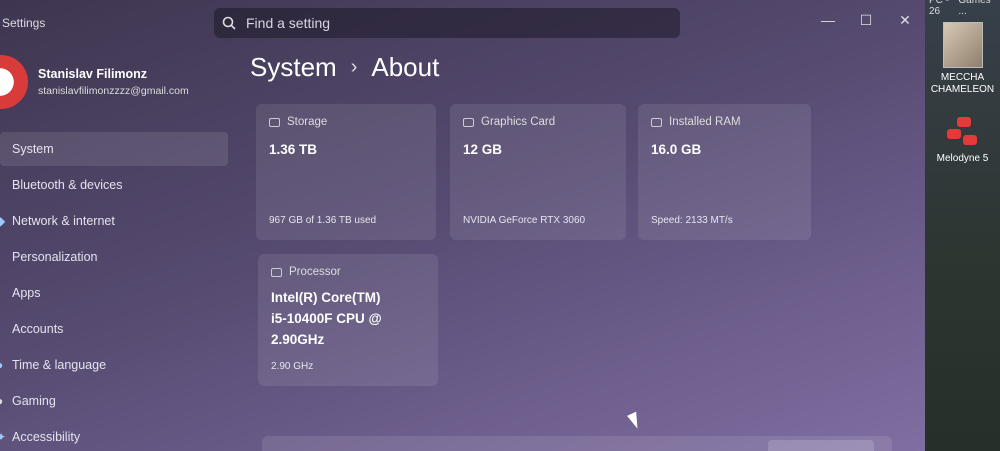 The image size is (1000, 451). What do you see at coordinates (3, 221) in the screenshot?
I see `network-icon: ◆` at bounding box center [3, 221].